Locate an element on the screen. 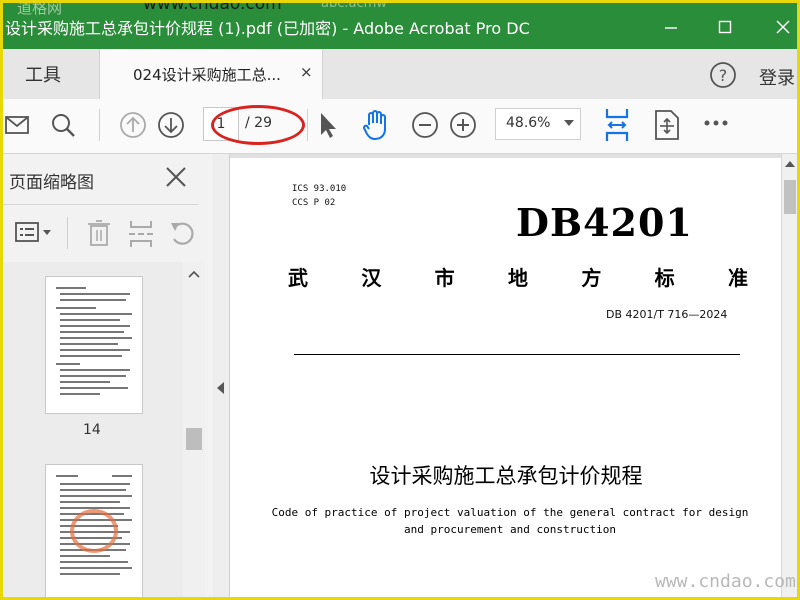 The width and height of the screenshot is (800, 600). maximize-button is located at coordinates (725, 27).